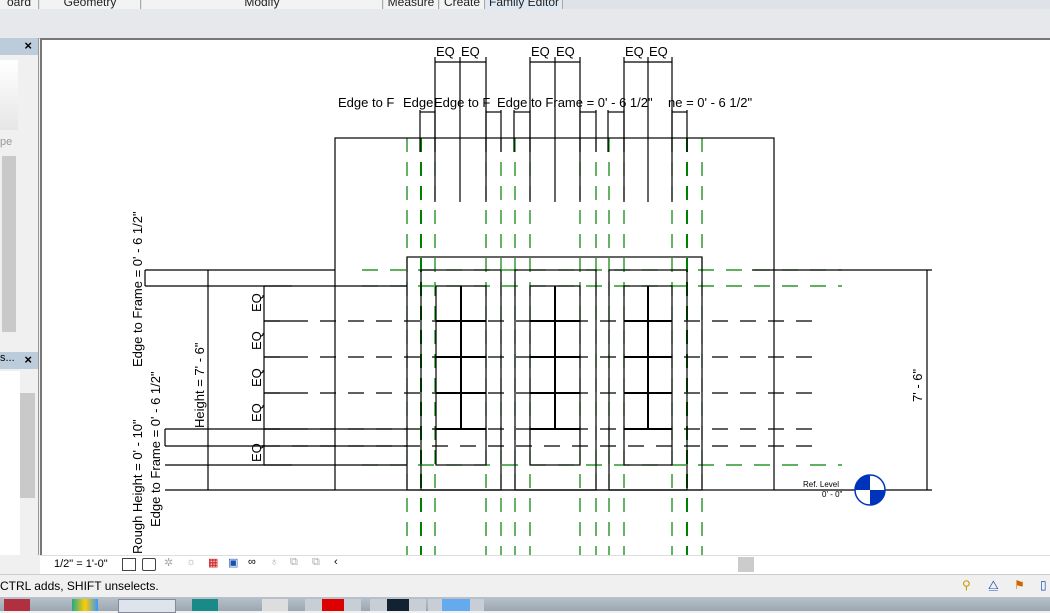  I want to click on properties-header: ×, so click(19, 46).